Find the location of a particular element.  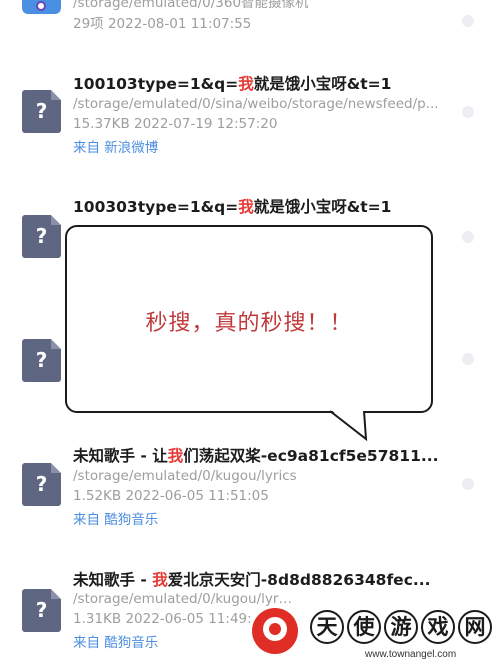

item-meta: 29项 2022-08-01 11:07:55 is located at coordinates (162, 24).